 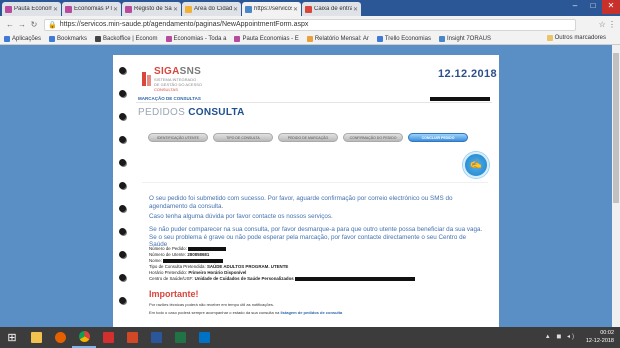 I want to click on breadcrumb: MARCAÇÃO DE CONSULTAS, so click(x=314, y=99).